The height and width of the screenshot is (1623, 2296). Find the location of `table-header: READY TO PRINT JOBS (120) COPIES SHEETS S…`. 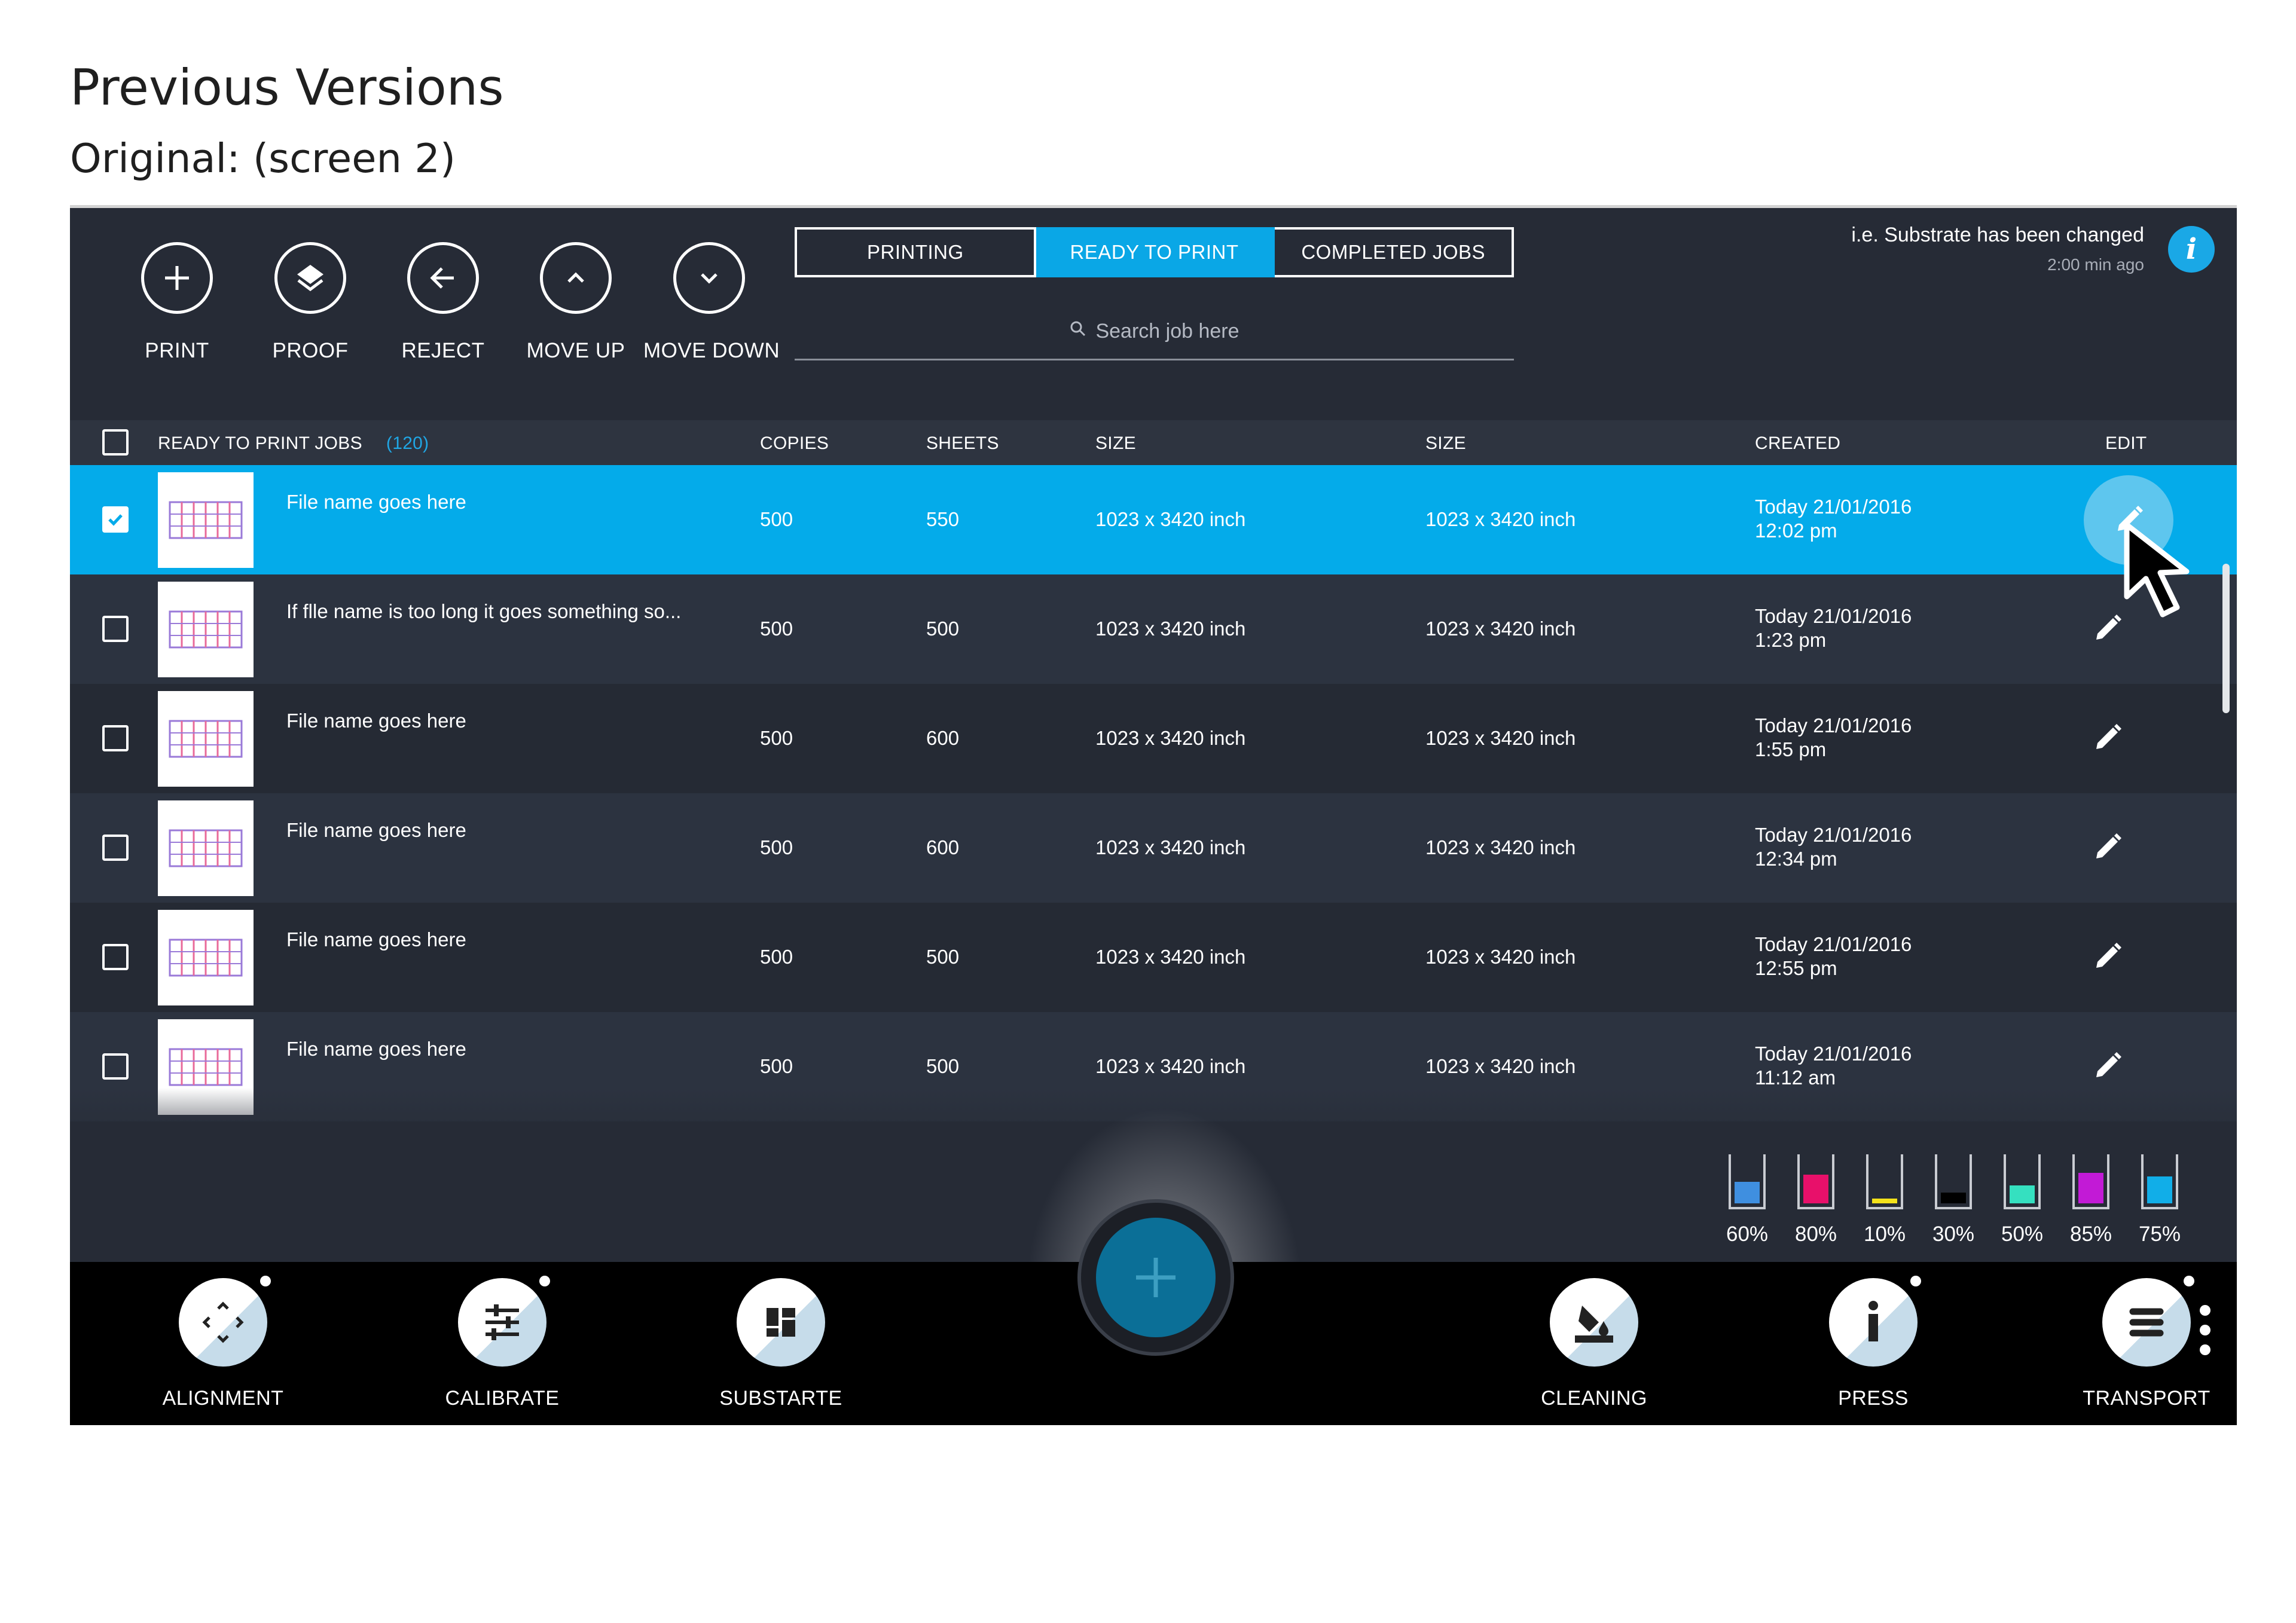

table-header: READY TO PRINT JOBS (120) COPIES SHEETS S… is located at coordinates (1153, 443).